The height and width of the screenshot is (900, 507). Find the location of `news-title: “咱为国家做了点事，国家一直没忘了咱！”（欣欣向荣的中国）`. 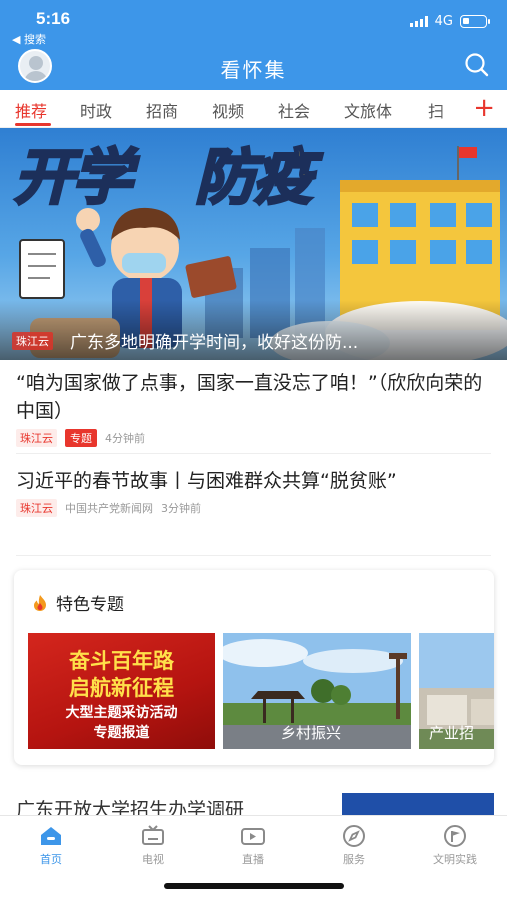

news-title: “咱为国家做了点事，国家一直没忘了咱！”（欣欣向荣的中国） is located at coordinates (253, 397).